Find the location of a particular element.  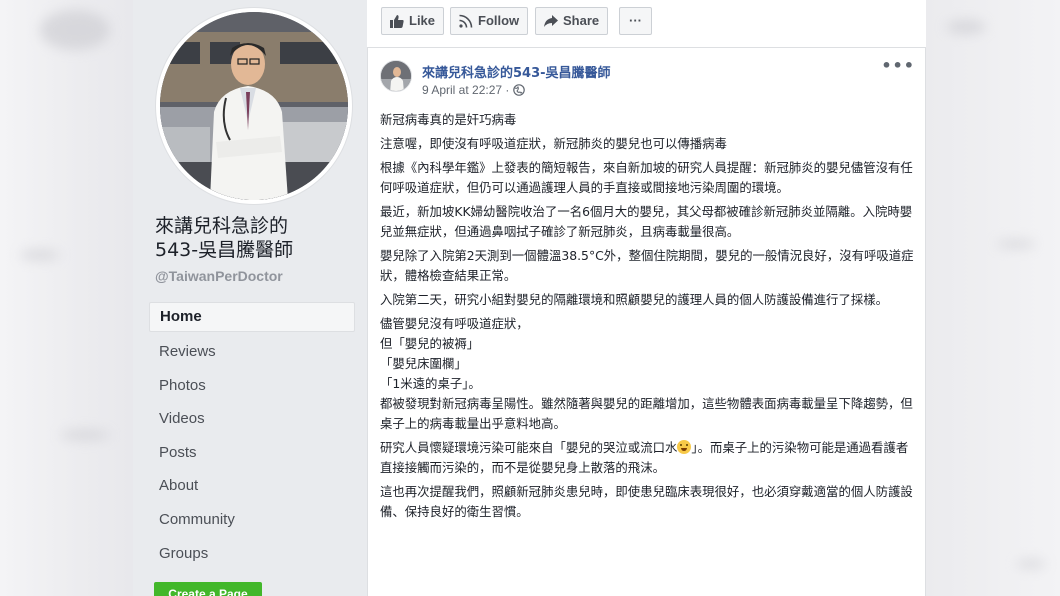

post-options-icon: ••• is located at coordinates (898, 65).